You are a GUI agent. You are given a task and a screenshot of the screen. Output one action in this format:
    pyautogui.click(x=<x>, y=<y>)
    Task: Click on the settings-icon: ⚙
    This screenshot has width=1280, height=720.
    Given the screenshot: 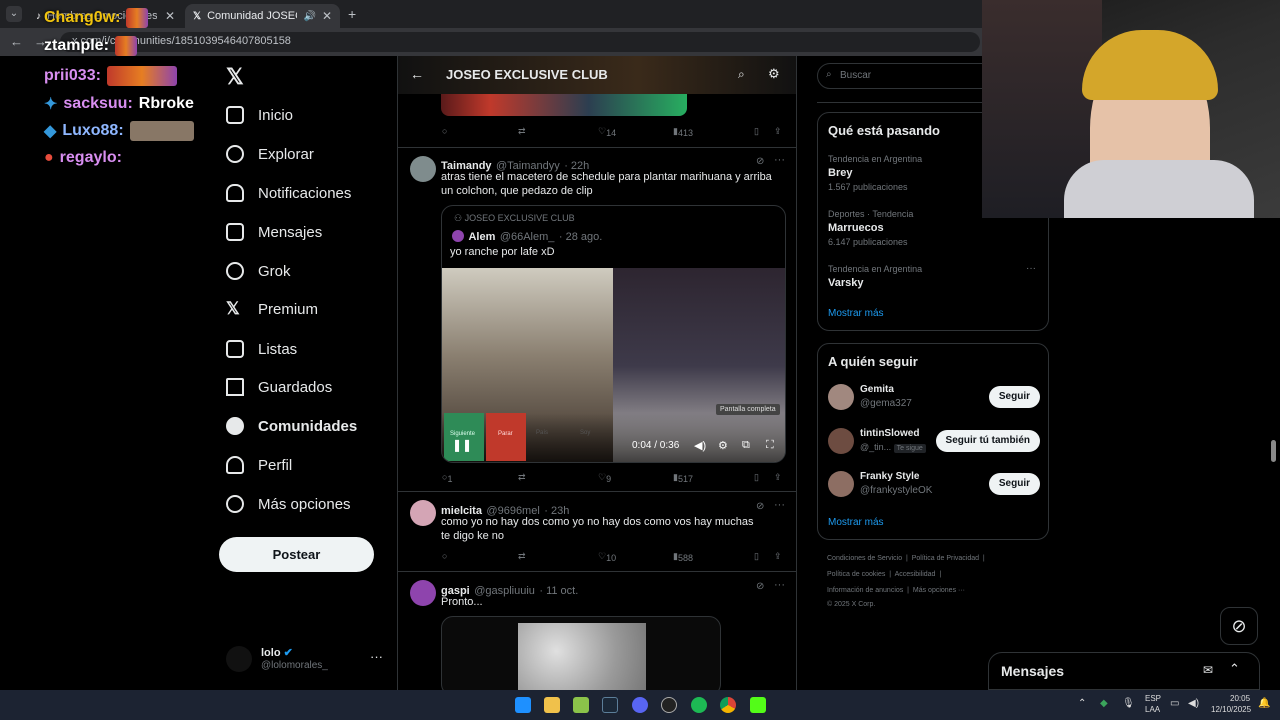 What is the action you would take?
    pyautogui.click(x=723, y=445)
    